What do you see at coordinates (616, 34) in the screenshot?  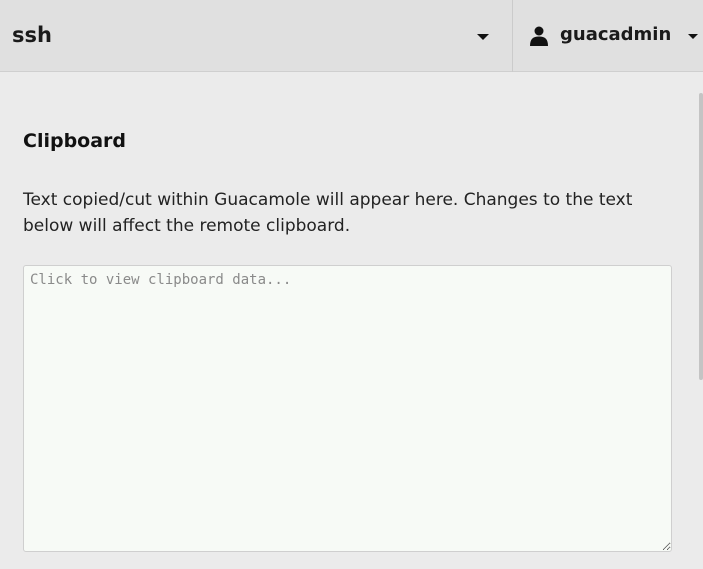 I see `username: guacadmin` at bounding box center [616, 34].